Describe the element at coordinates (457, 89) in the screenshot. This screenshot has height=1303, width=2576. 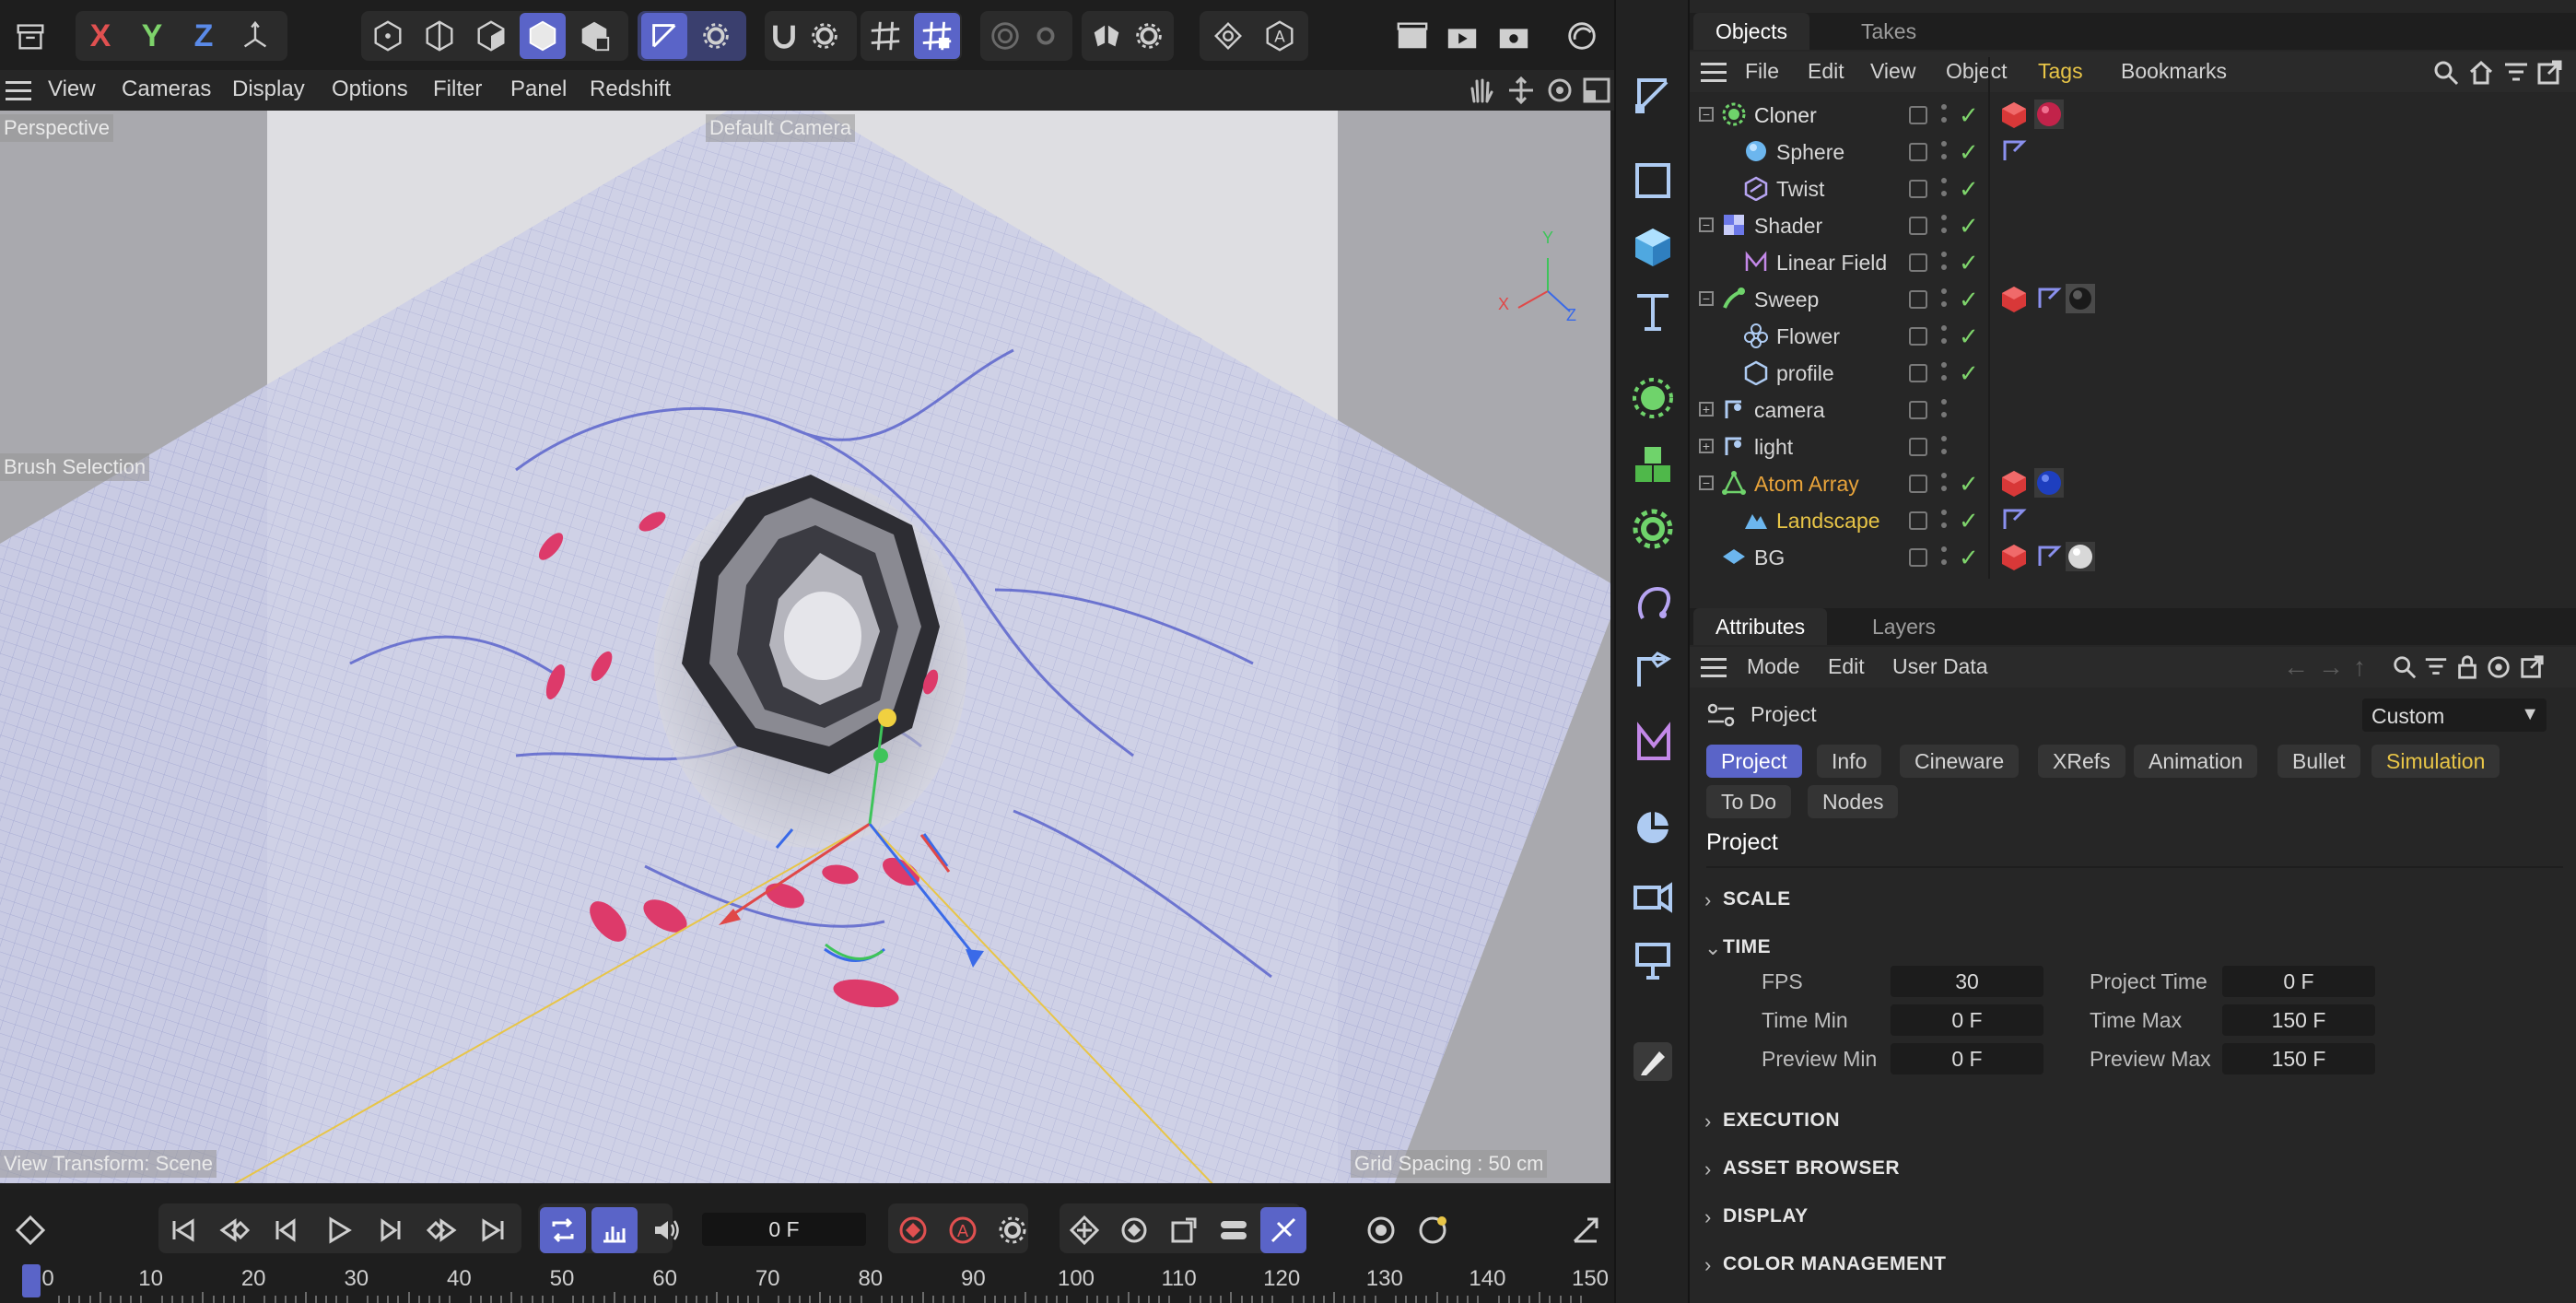
I see `menu-filter: Filter` at that location.